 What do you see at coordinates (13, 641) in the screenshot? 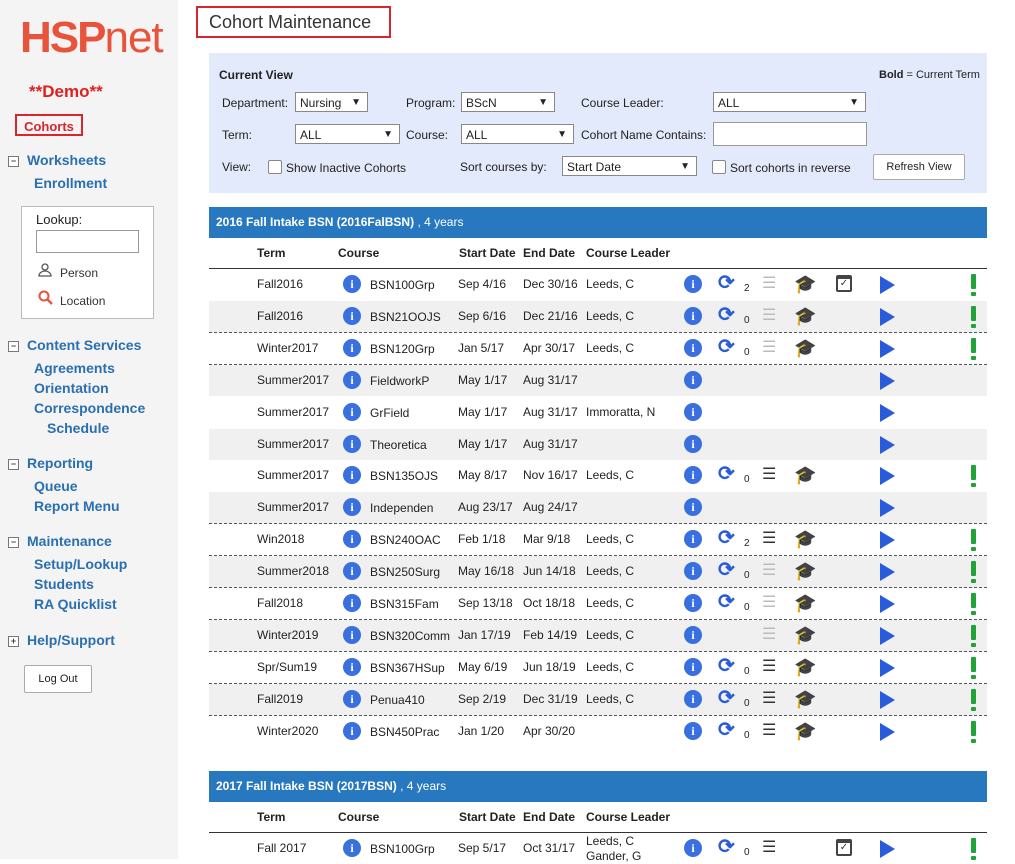
I see `expand-icon: +` at bounding box center [13, 641].